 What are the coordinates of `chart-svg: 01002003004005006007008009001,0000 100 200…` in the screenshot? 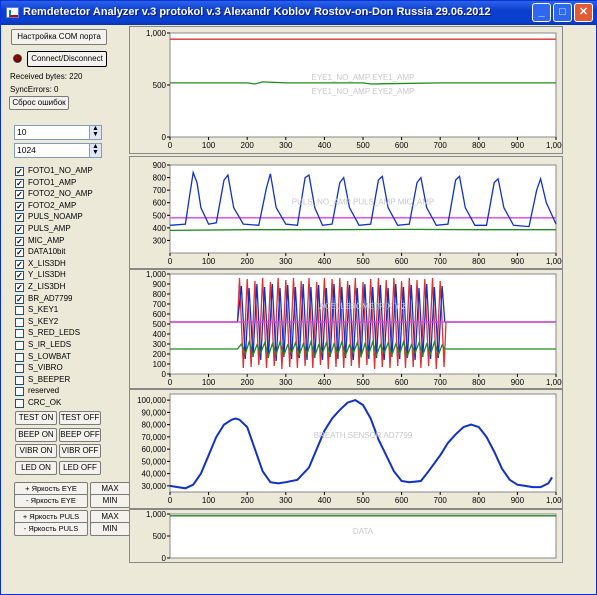 It's located at (356, 328).